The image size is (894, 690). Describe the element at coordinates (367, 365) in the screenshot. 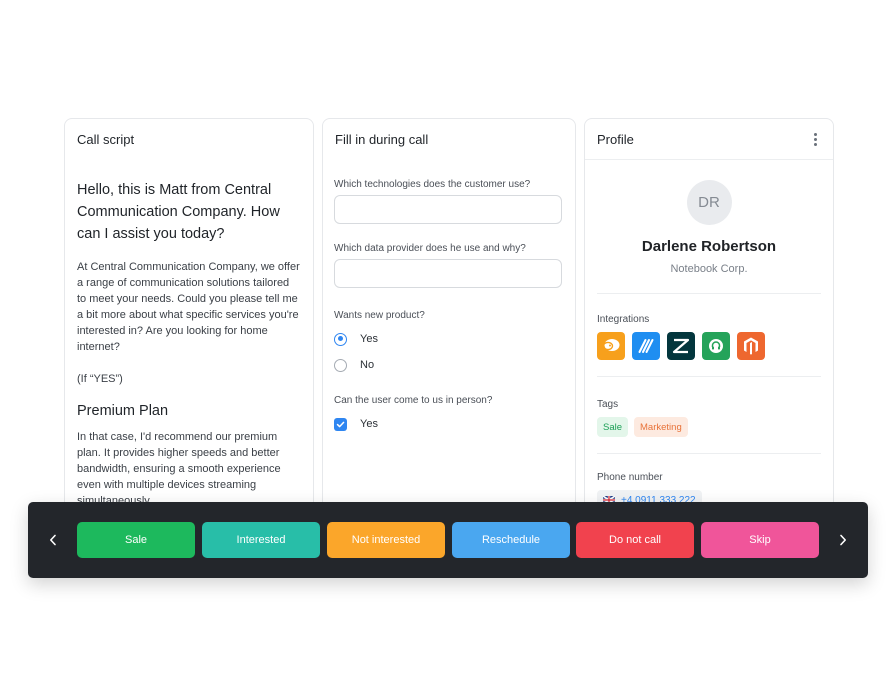

I see `radio-no-label: No` at that location.